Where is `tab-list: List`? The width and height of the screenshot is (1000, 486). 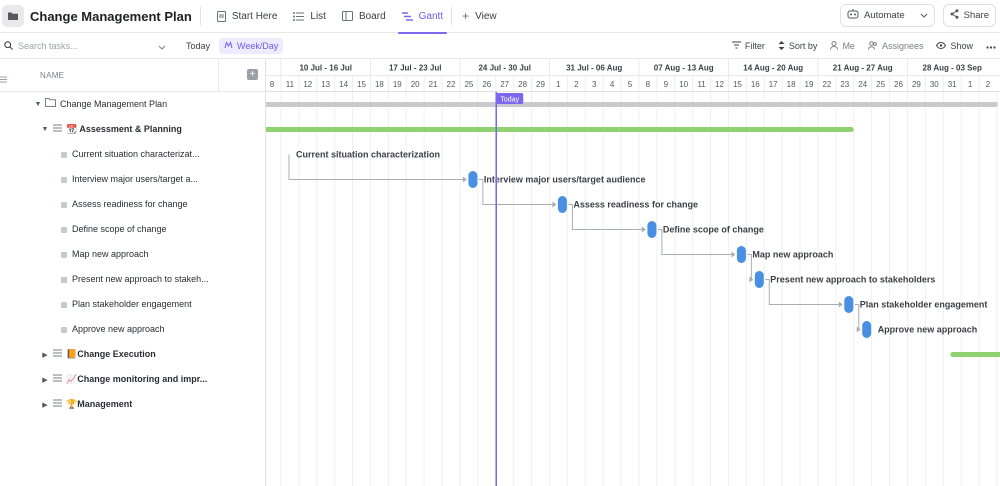 tab-list: List is located at coordinates (309, 16).